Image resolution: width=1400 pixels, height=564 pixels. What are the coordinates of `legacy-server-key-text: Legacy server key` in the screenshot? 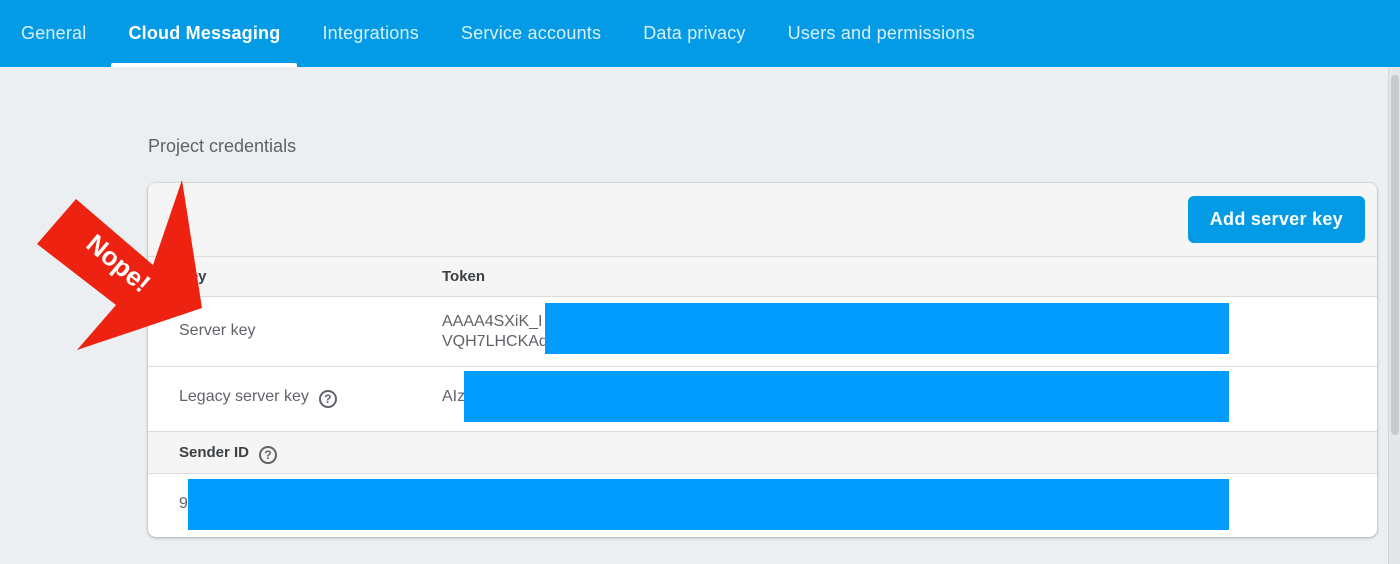 It's located at (244, 396).